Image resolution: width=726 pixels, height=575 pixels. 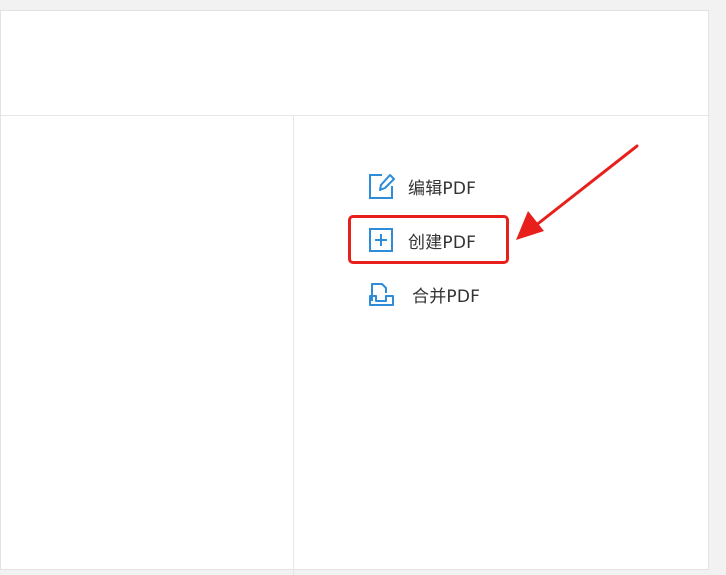 I want to click on merge-docs-icon, so click(x=381, y=294).